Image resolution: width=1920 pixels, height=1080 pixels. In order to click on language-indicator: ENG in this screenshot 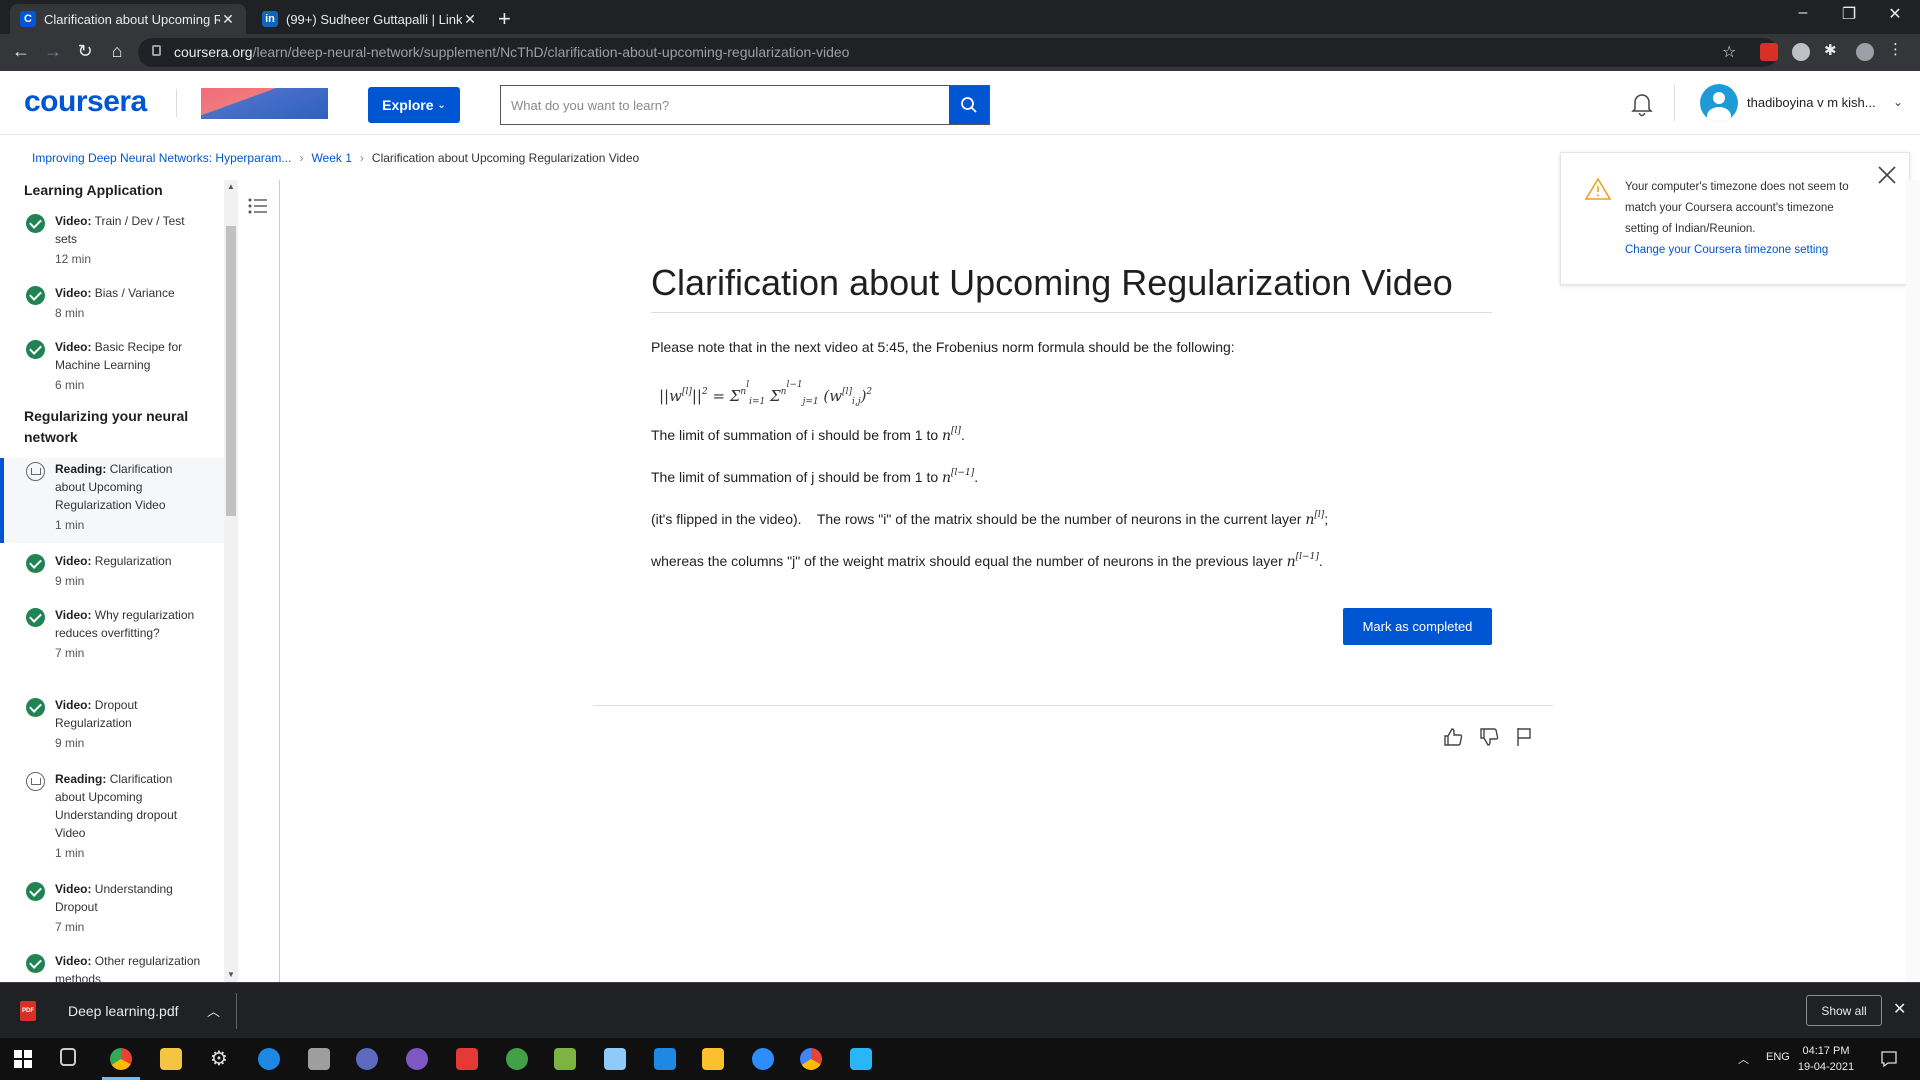, I will do `click(1778, 1057)`.